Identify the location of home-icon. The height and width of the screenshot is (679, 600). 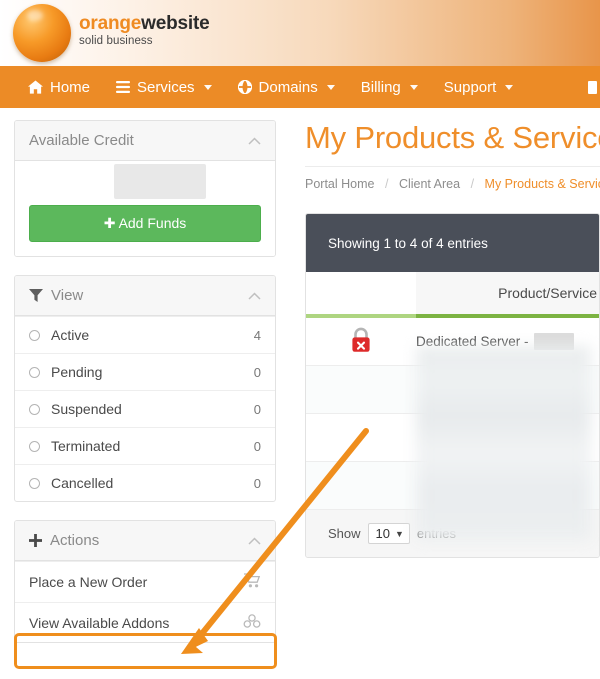
(35, 87).